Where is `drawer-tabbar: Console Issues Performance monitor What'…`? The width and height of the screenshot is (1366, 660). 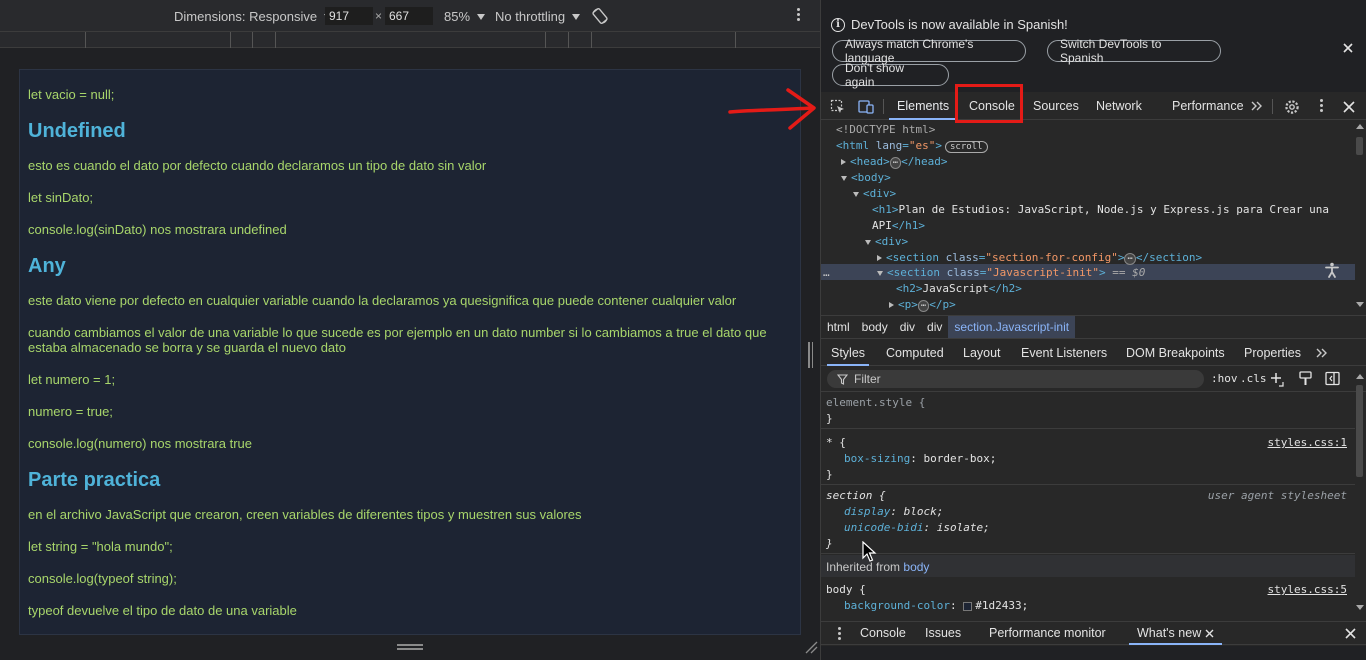 drawer-tabbar: Console Issues Performance monitor What'… is located at coordinates (1093, 633).